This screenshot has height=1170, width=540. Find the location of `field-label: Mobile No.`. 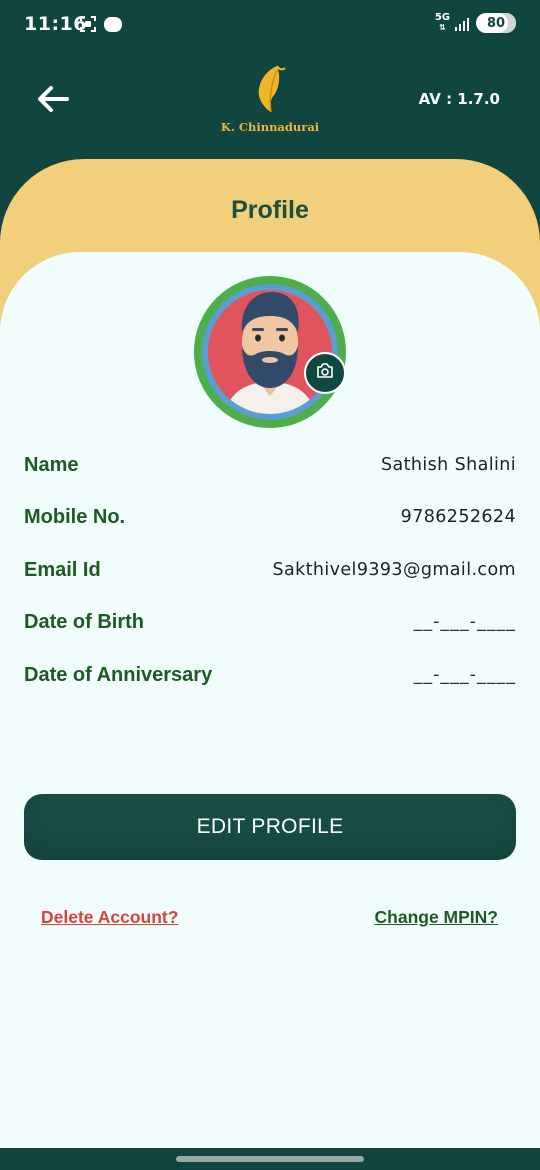

field-label: Mobile No. is located at coordinates (75, 516).